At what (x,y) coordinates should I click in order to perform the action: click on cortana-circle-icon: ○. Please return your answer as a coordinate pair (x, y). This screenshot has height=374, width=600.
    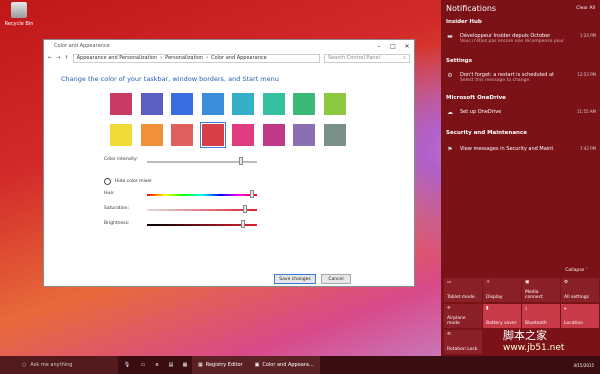
    Looking at the image, I should click on (24, 365).